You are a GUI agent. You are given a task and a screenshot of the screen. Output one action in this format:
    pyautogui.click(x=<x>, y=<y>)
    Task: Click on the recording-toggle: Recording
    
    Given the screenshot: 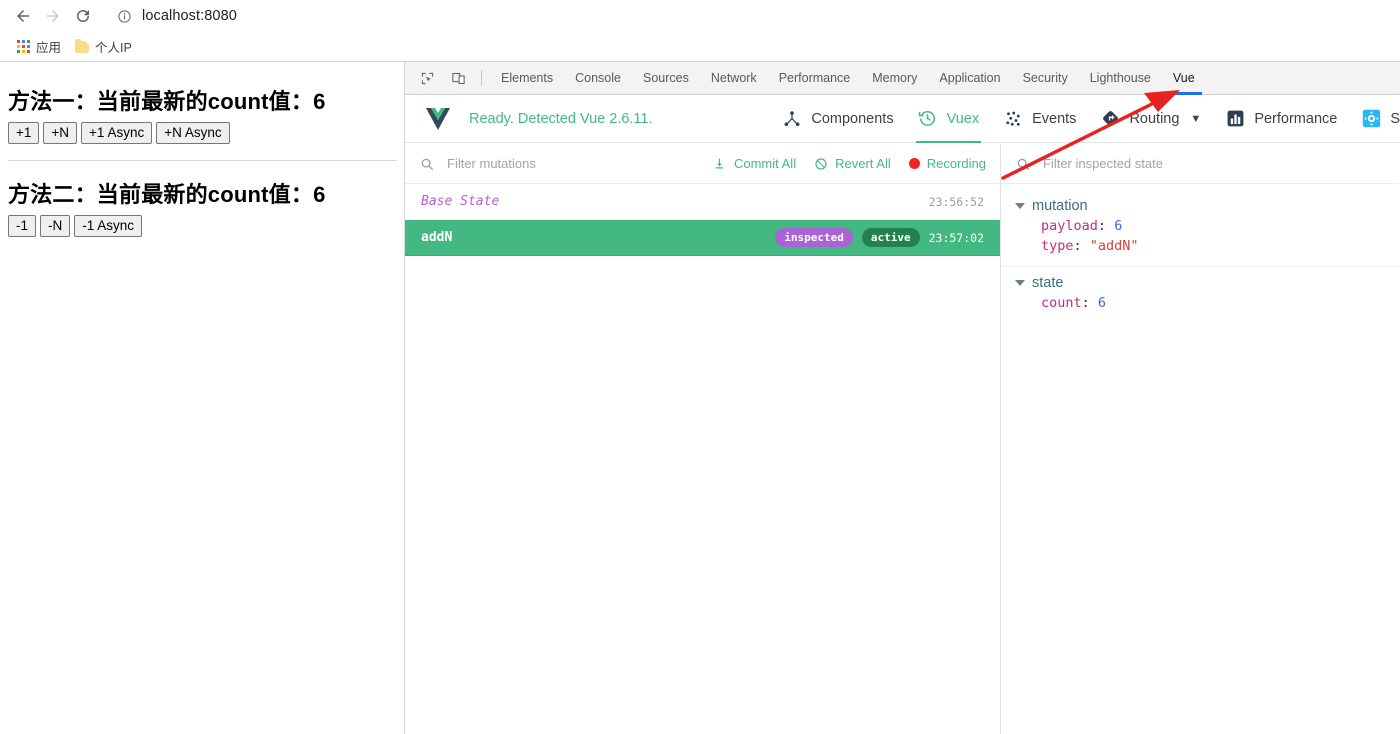 What is the action you would take?
    pyautogui.click(x=947, y=163)
    